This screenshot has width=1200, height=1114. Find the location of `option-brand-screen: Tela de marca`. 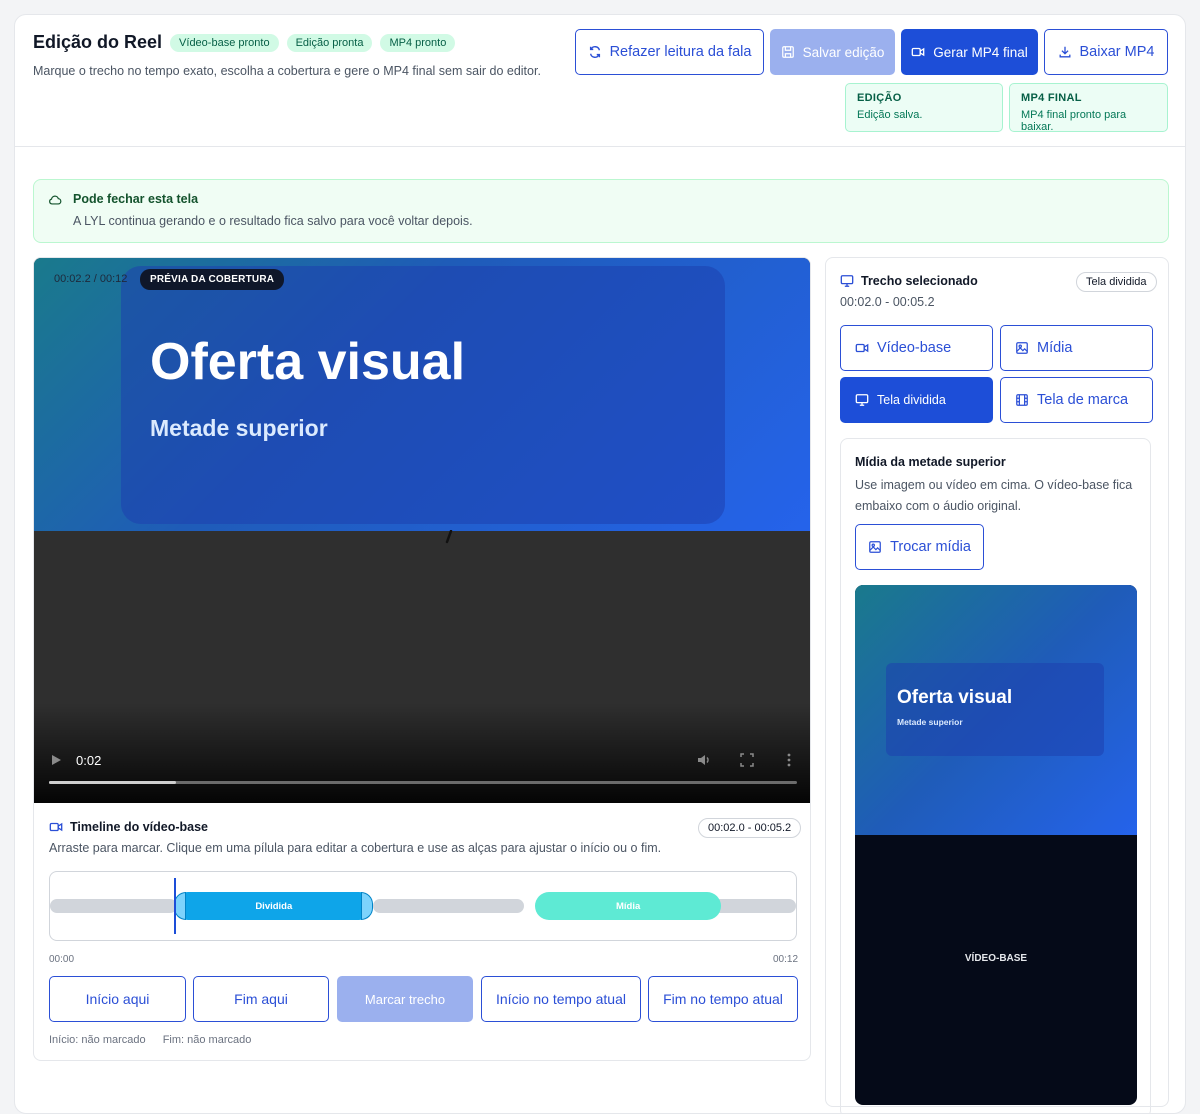

option-brand-screen: Tela de marca is located at coordinates (1076, 400).